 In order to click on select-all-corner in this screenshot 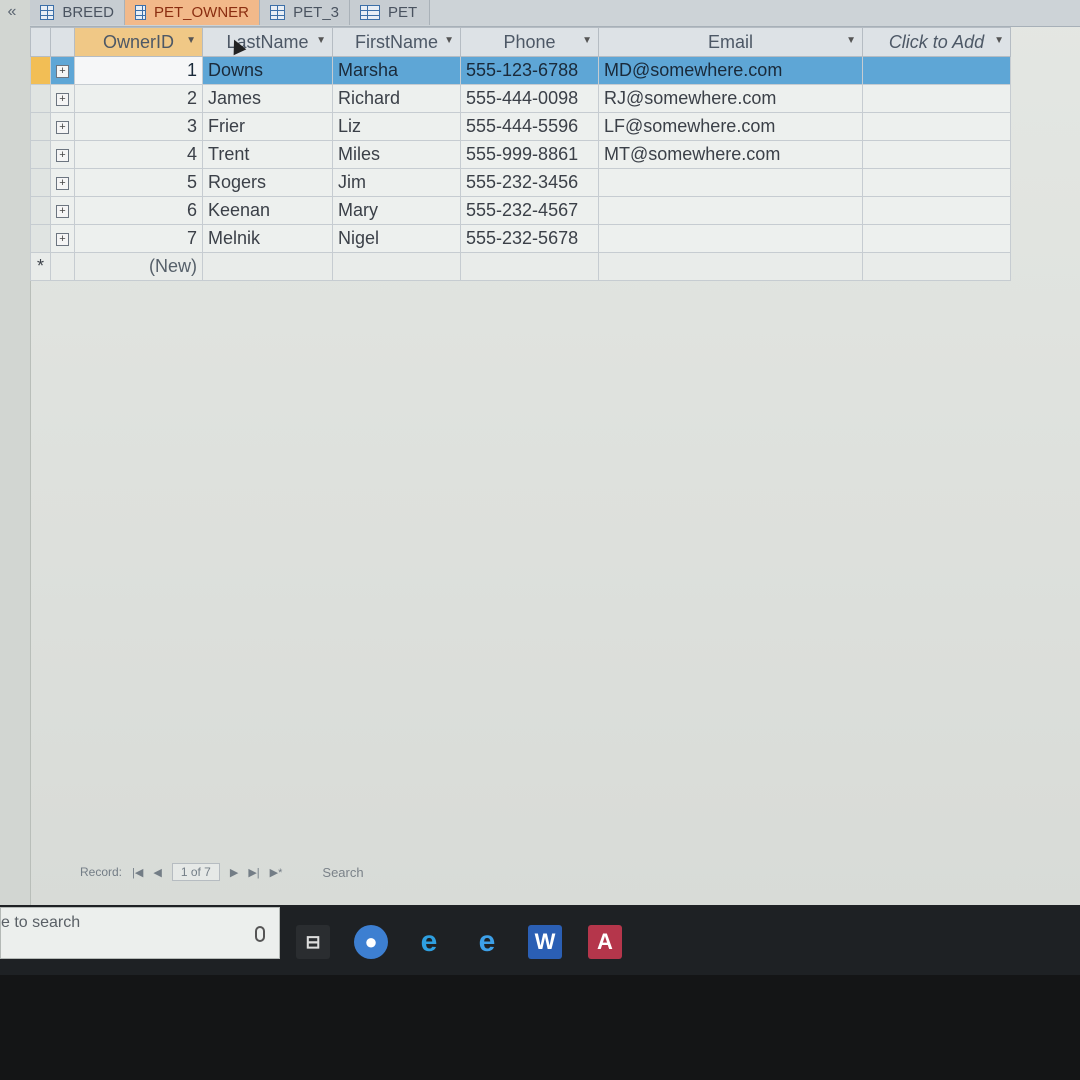, I will do `click(40, 42)`.